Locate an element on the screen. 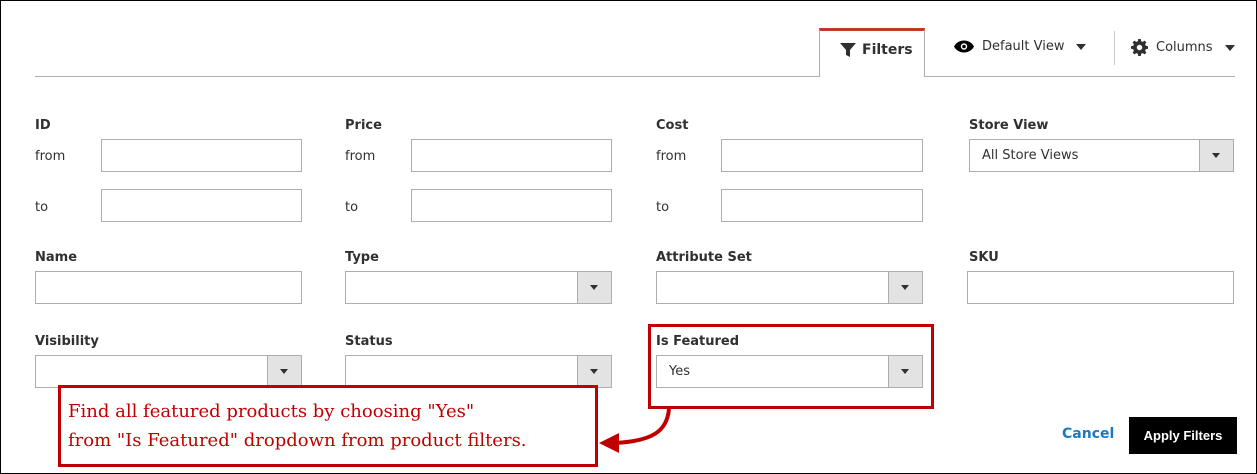 This screenshot has height=474, width=1257. name-input is located at coordinates (168, 287).